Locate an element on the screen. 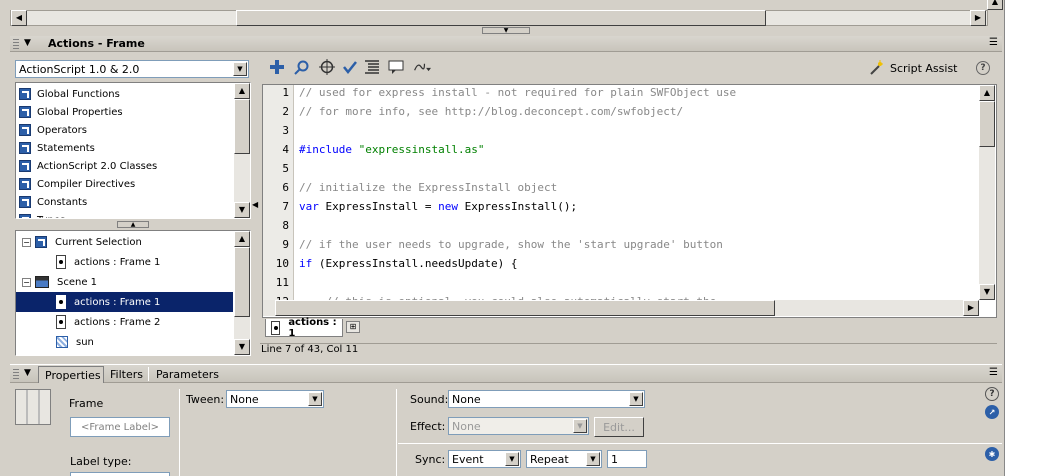 The width and height of the screenshot is (1052, 476). toolbox-splitter: ▲ is located at coordinates (133, 224).